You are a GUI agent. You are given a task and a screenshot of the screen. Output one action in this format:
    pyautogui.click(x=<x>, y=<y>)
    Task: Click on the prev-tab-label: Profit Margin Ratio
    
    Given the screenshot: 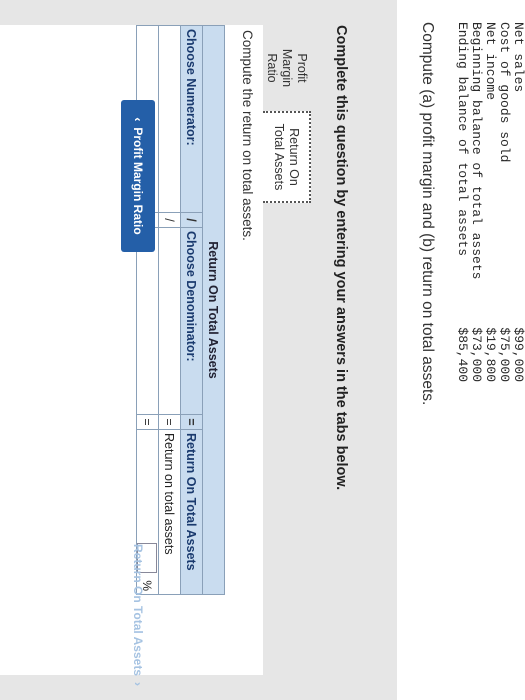 What is the action you would take?
    pyautogui.click(x=138, y=181)
    